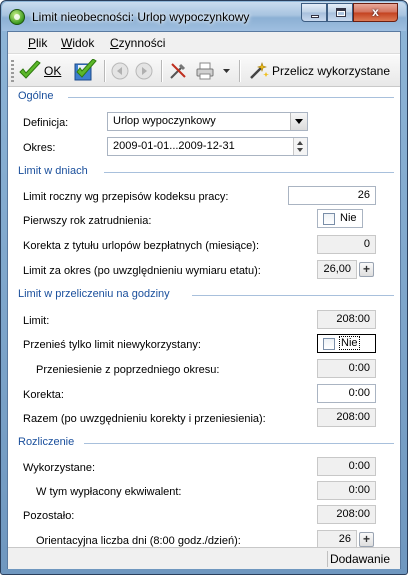 The width and height of the screenshot is (408, 575). What do you see at coordinates (164, 121) in the screenshot?
I see `definicja-value: Urlop wypoczynkowy` at bounding box center [164, 121].